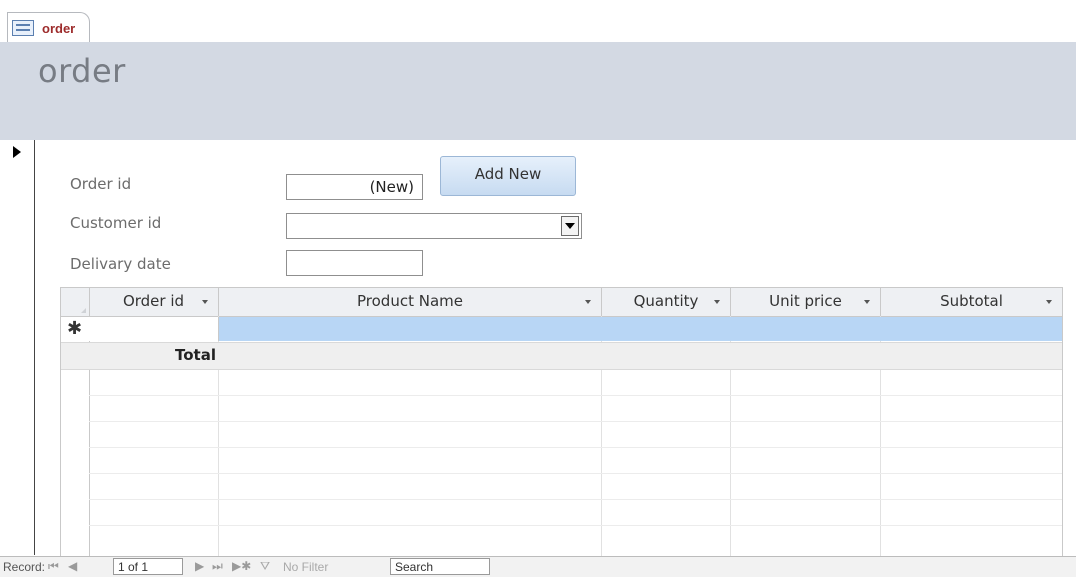 Image resolution: width=1076 pixels, height=577 pixels. I want to click on record-label: Record:, so click(24, 567).